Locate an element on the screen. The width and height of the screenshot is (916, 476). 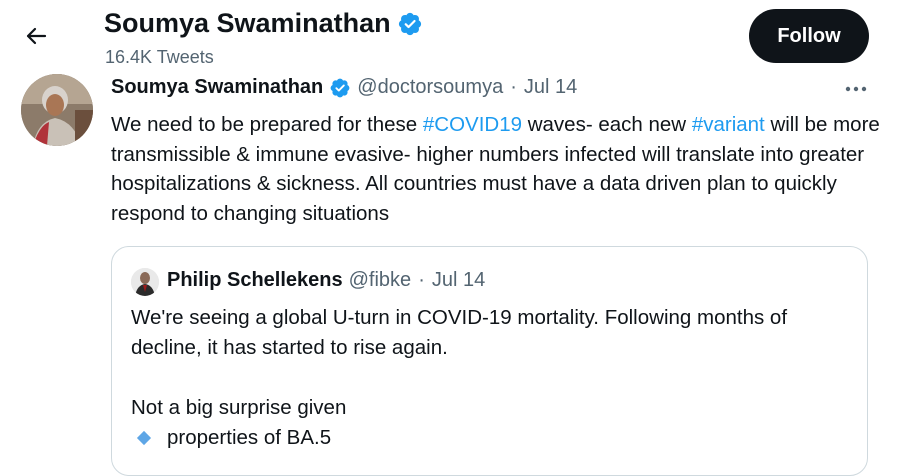
profile-header-name-row: Soumya Swaminathan is located at coordinates (263, 23).